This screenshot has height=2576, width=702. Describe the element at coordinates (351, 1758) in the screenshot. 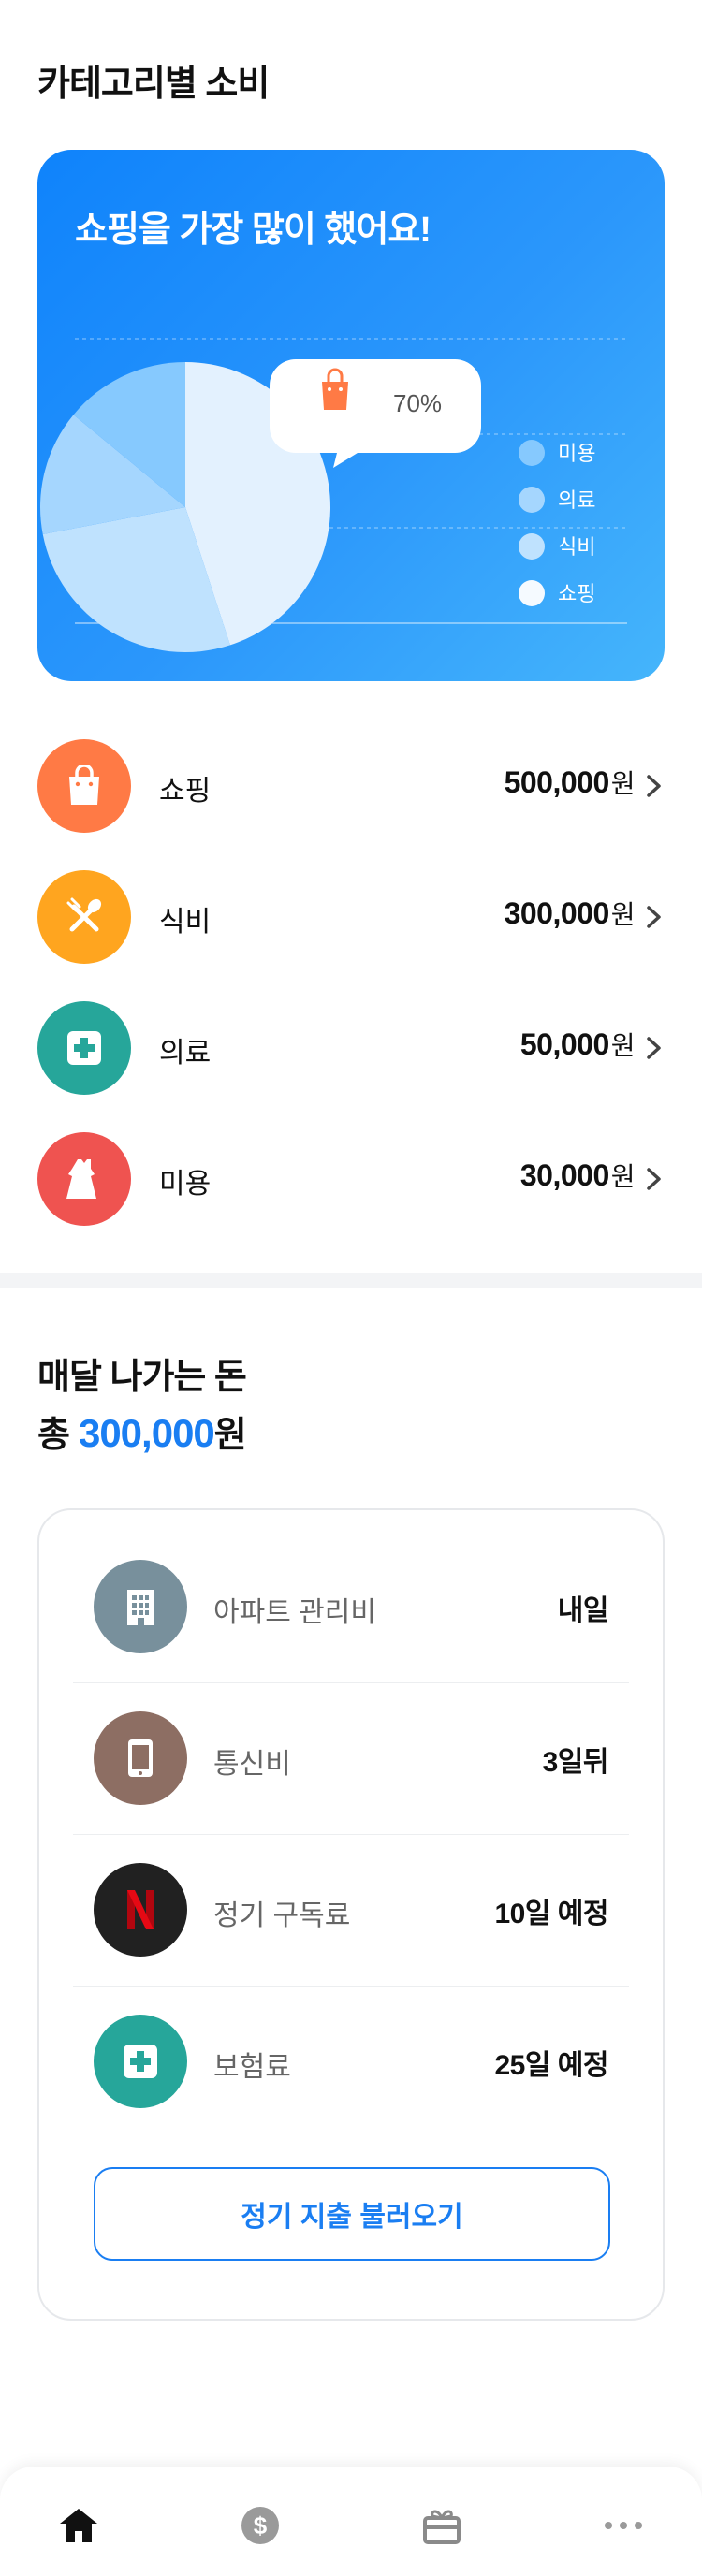

I see `bill-row-1: 통신비 3일뒤` at that location.